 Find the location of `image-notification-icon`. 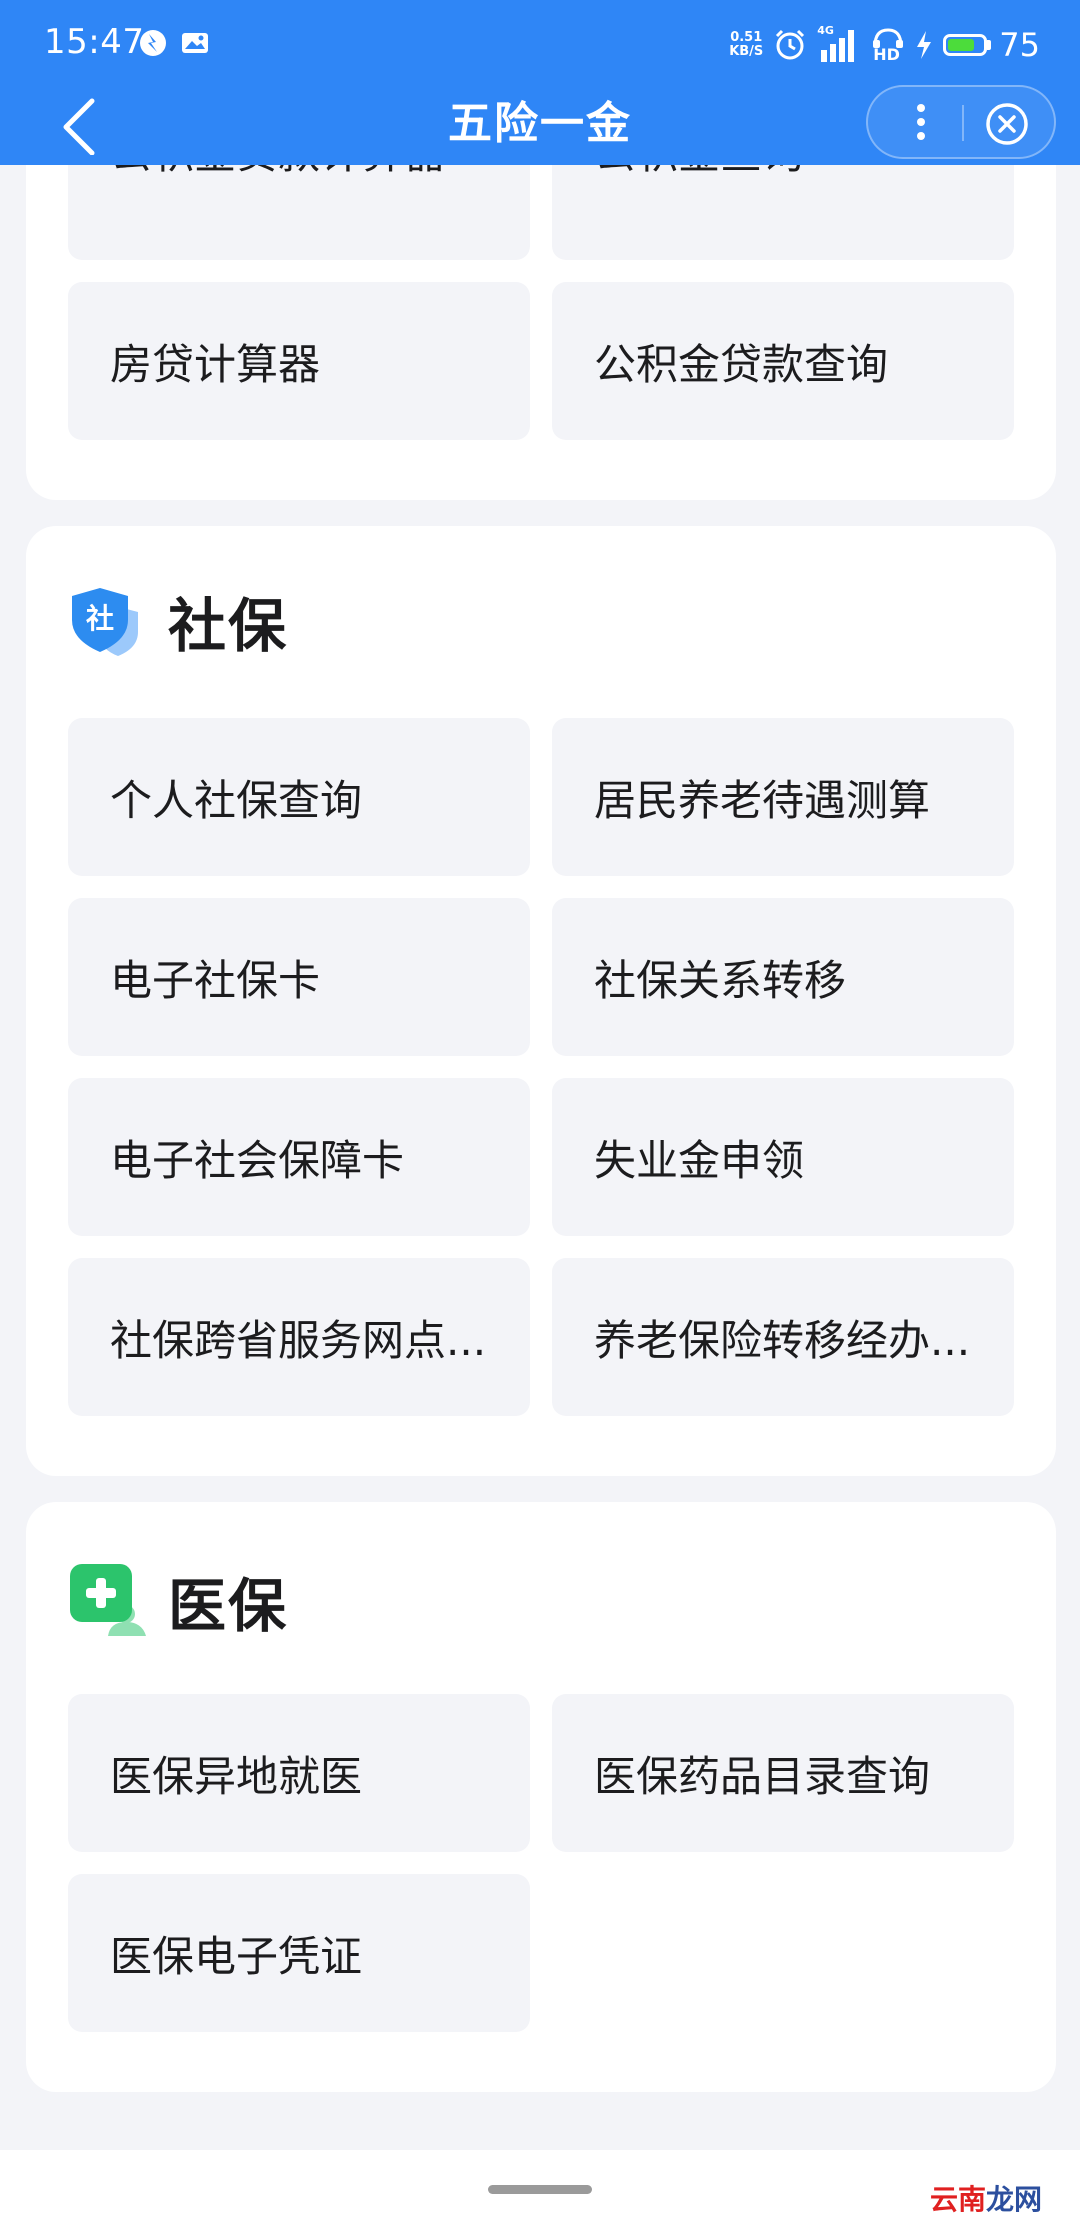

image-notification-icon is located at coordinates (195, 43).